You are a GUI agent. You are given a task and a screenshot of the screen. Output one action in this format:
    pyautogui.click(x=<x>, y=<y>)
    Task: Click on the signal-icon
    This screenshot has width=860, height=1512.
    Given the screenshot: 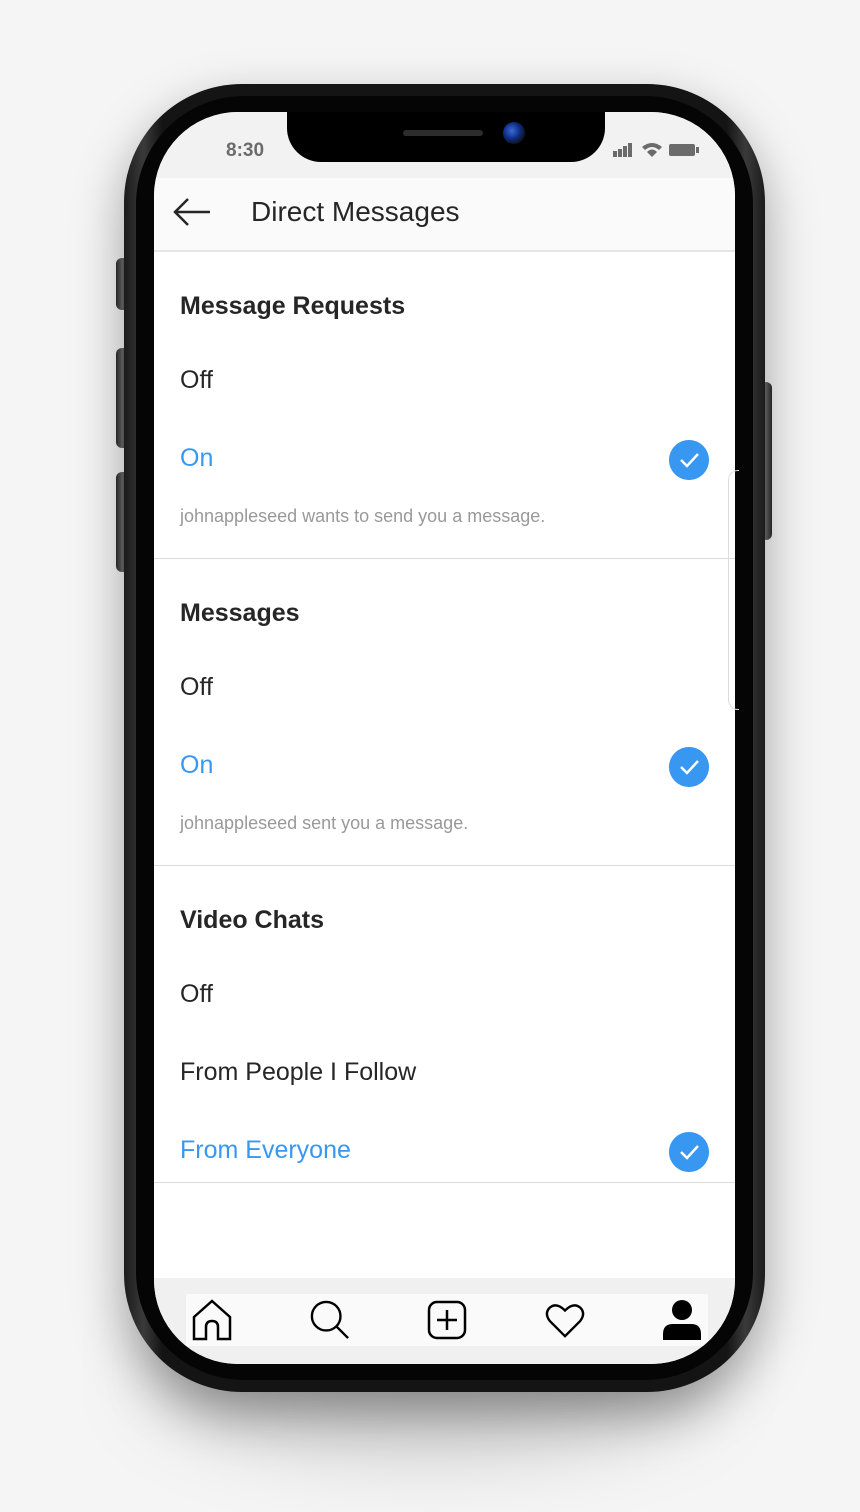 What is the action you would take?
    pyautogui.click(x=622, y=150)
    